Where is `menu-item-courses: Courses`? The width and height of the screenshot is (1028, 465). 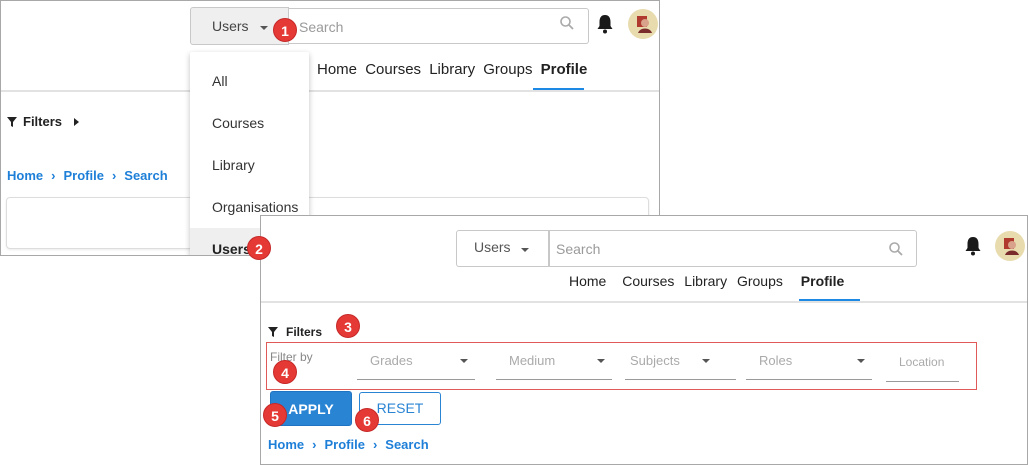 menu-item-courses: Courses is located at coordinates (249, 123).